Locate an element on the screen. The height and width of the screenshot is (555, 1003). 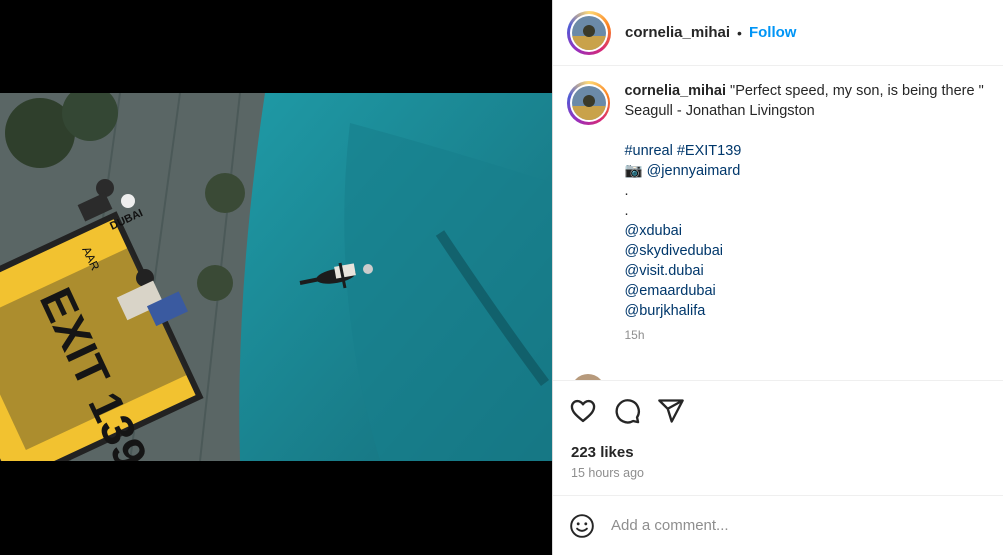
mention-link: @visit.dubai is located at coordinates (807, 271).